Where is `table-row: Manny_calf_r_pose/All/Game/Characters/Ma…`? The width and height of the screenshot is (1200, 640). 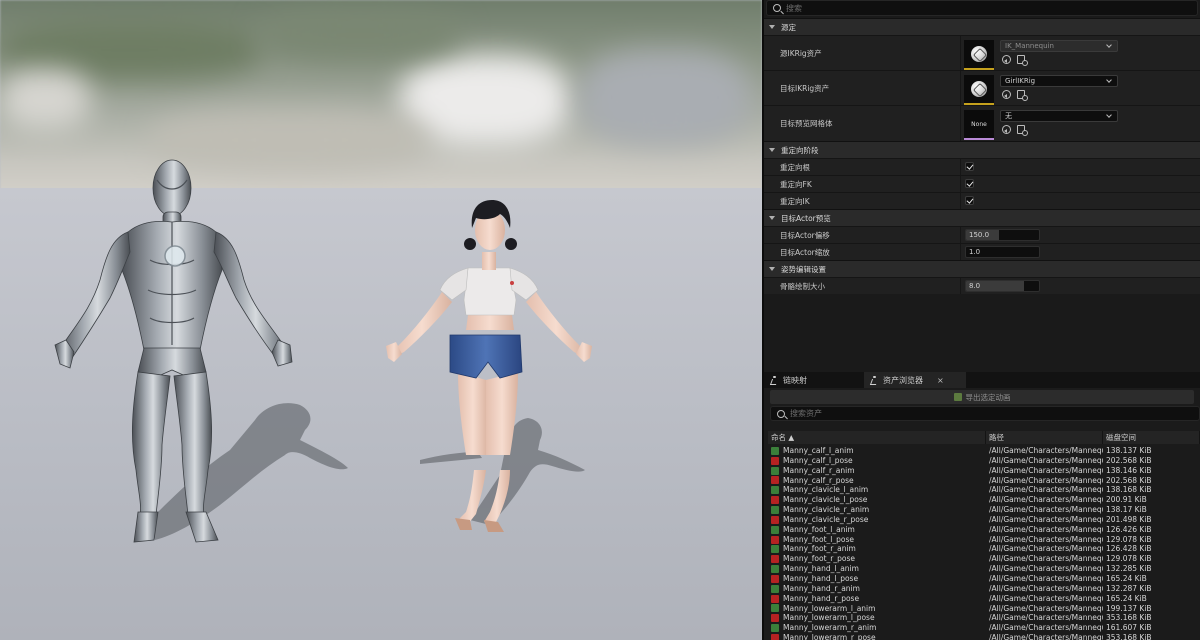
table-row: Manny_calf_r_pose/All/Game/Characters/Ma… is located at coordinates (984, 481).